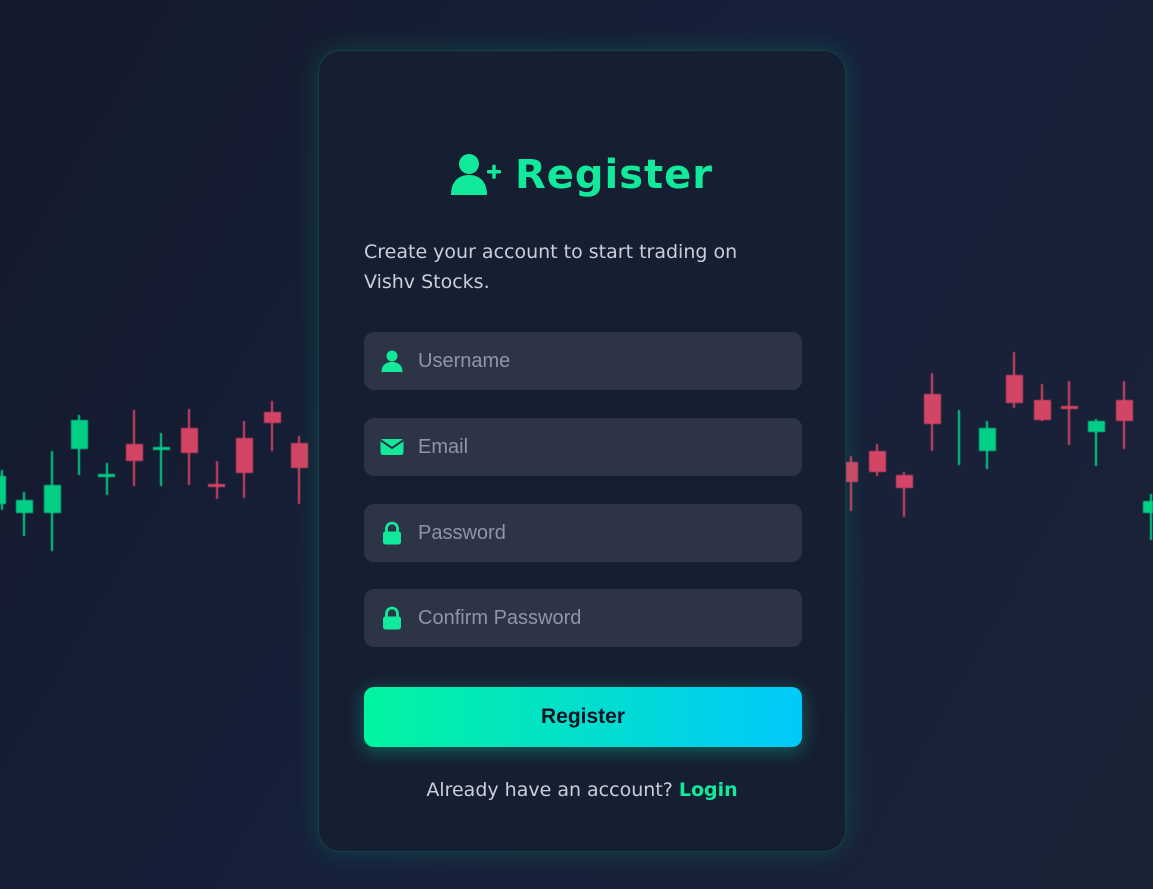  What do you see at coordinates (392, 361) in the screenshot?
I see `user-icon` at bounding box center [392, 361].